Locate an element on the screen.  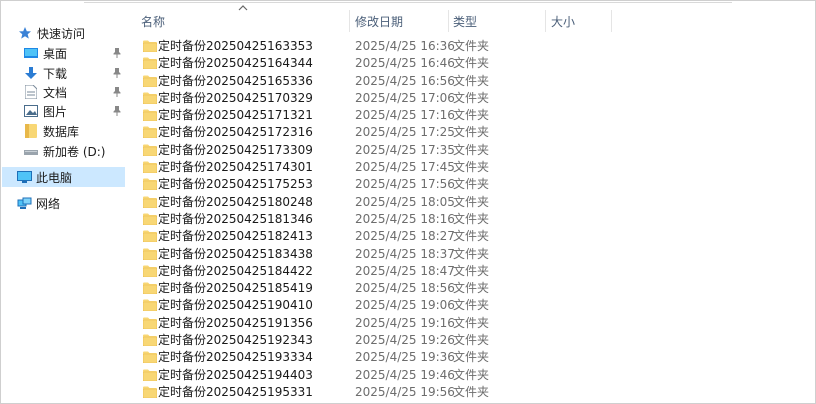
pin-icon is located at coordinates (117, 92).